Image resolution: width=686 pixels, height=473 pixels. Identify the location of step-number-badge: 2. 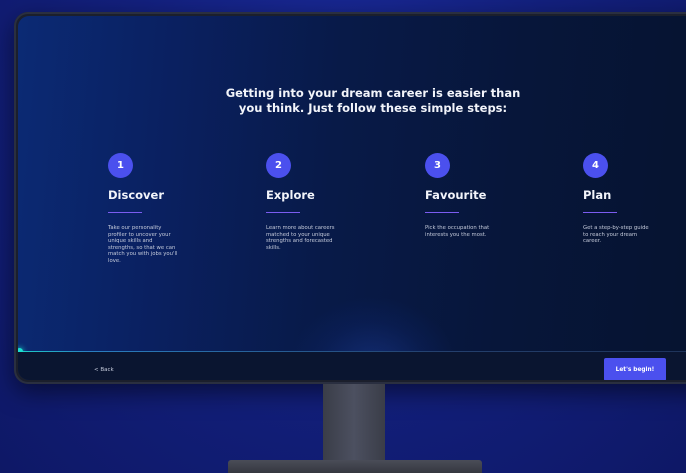
(278, 165).